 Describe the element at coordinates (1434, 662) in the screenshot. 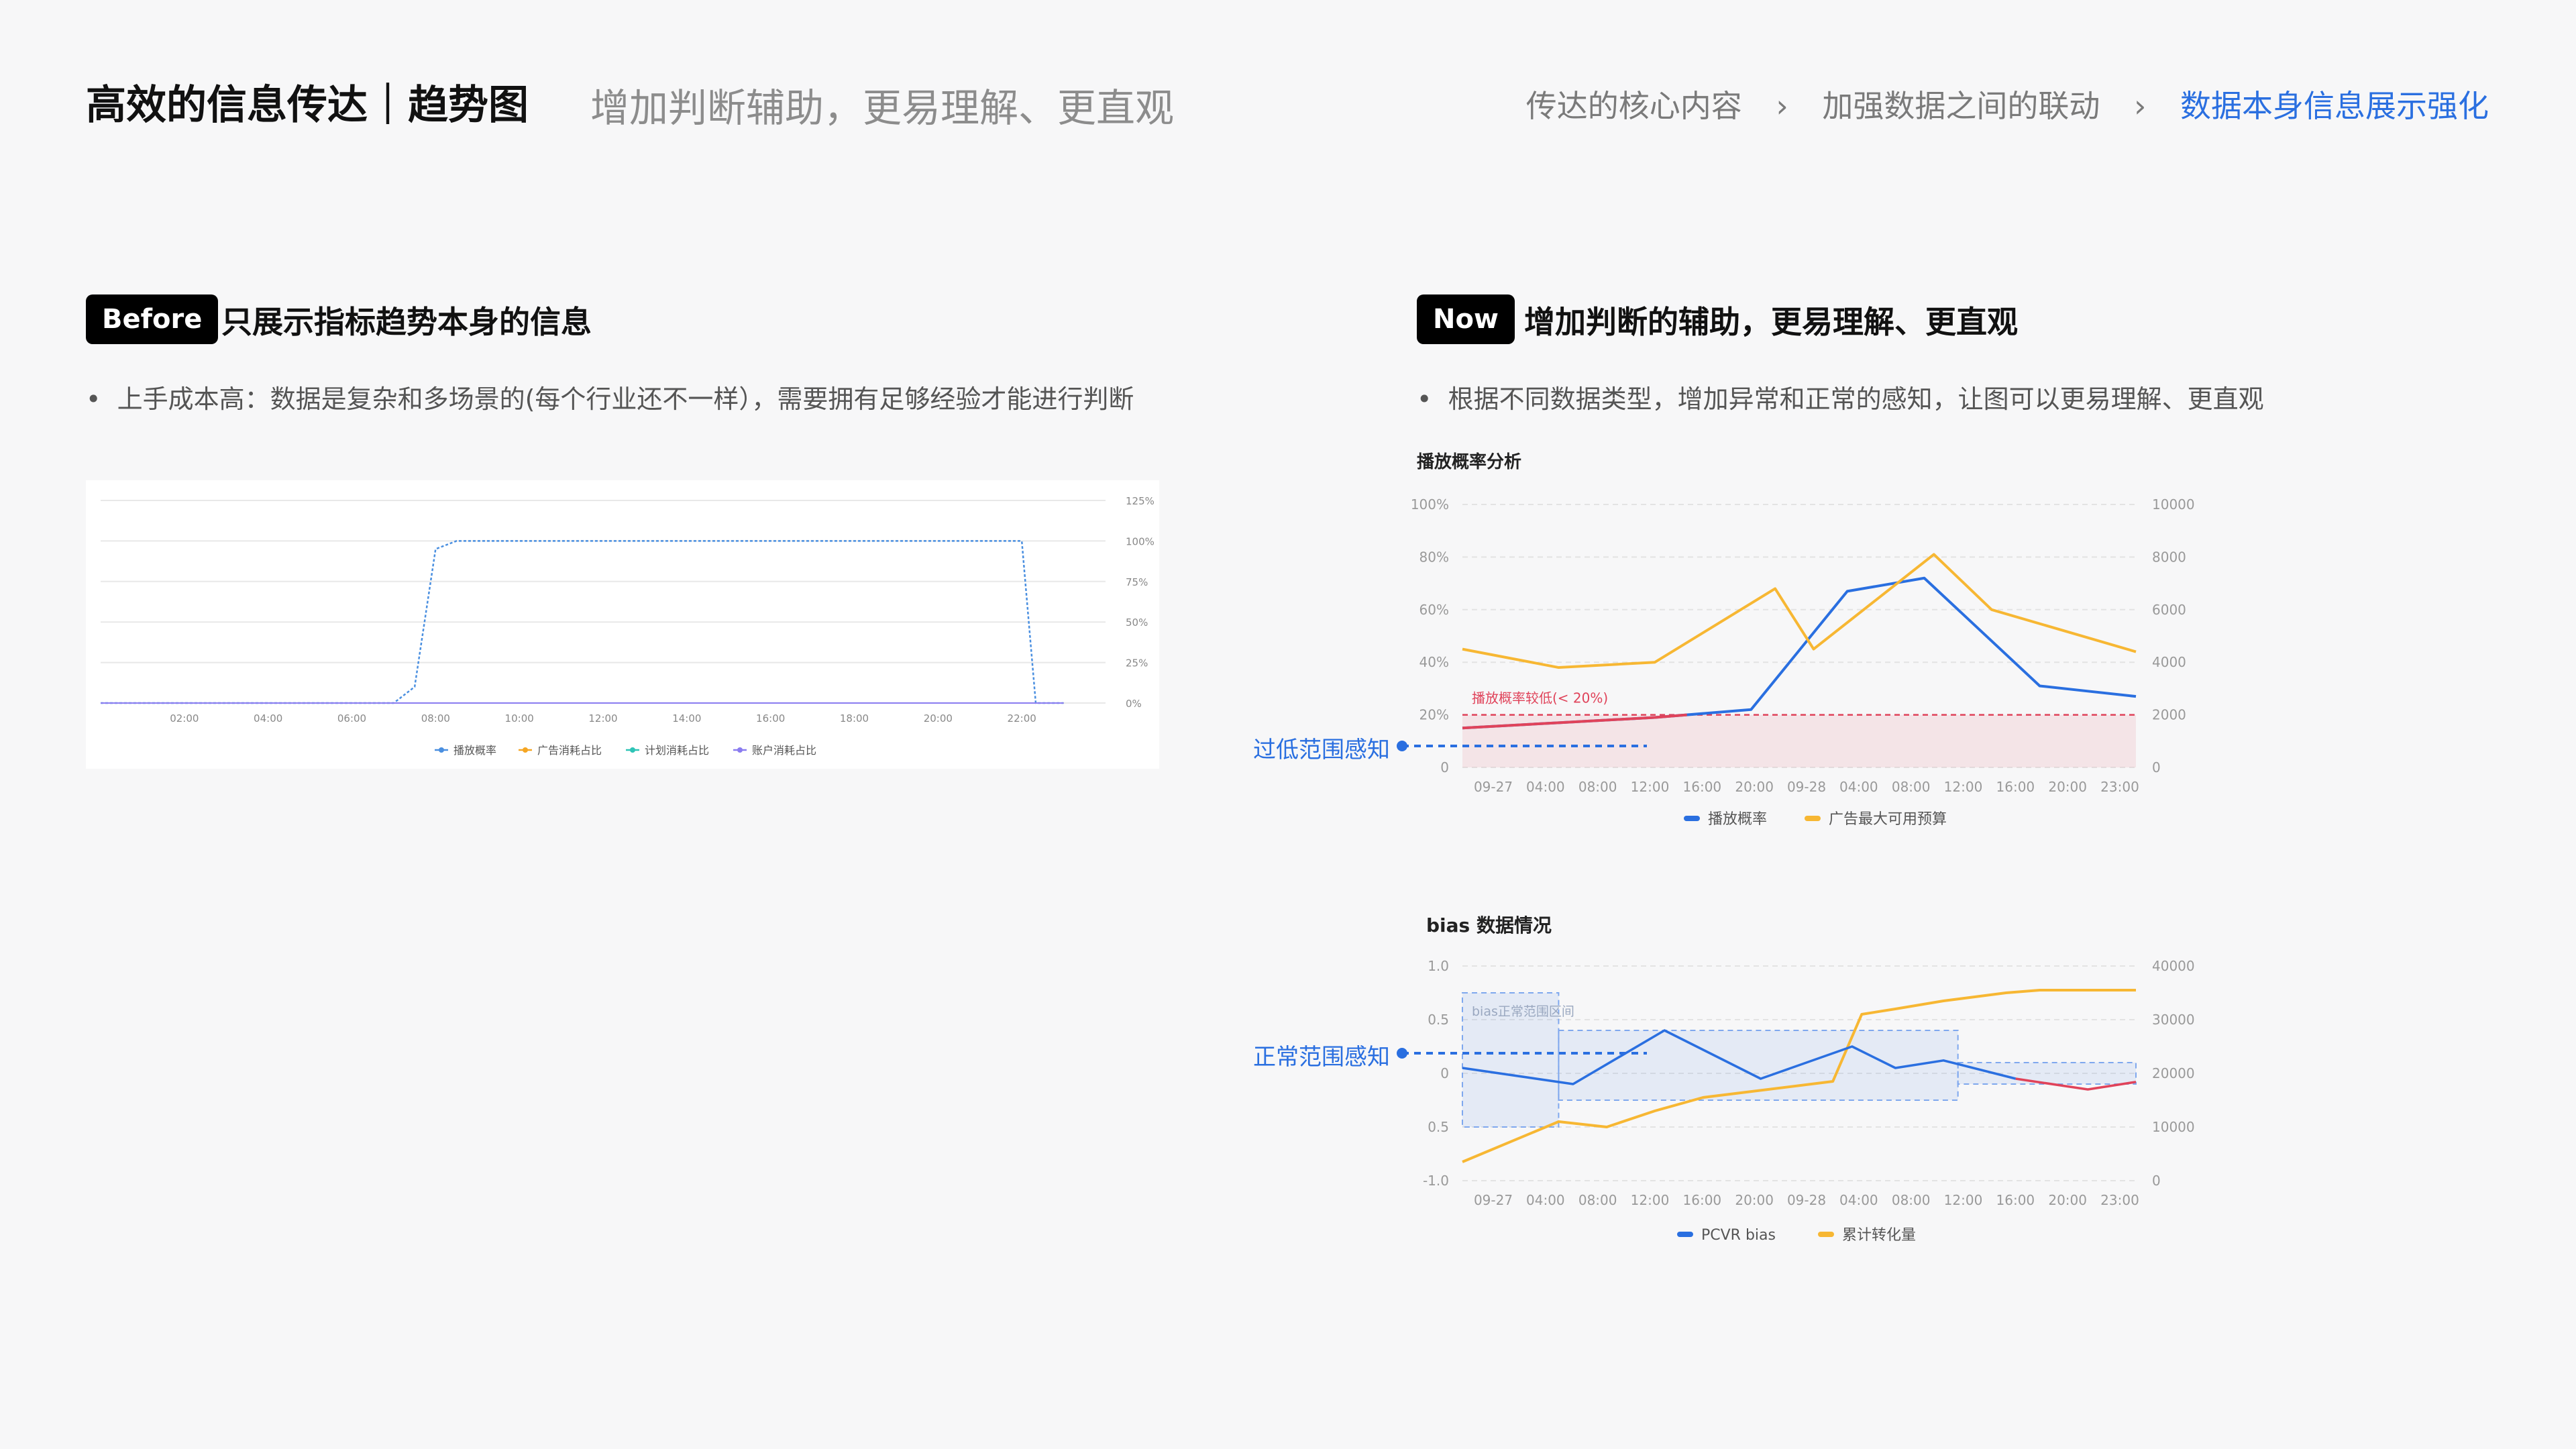

I see `y-left-tick-label: 40%` at that location.